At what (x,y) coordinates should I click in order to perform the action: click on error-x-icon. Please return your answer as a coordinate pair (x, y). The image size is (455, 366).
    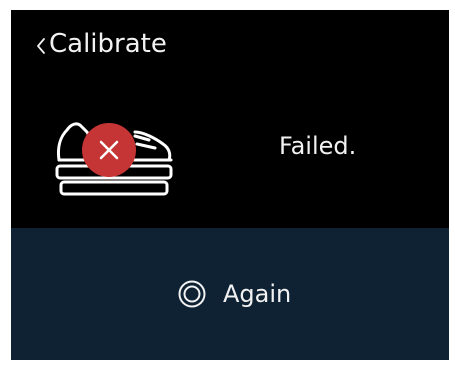
    Looking at the image, I should click on (109, 150).